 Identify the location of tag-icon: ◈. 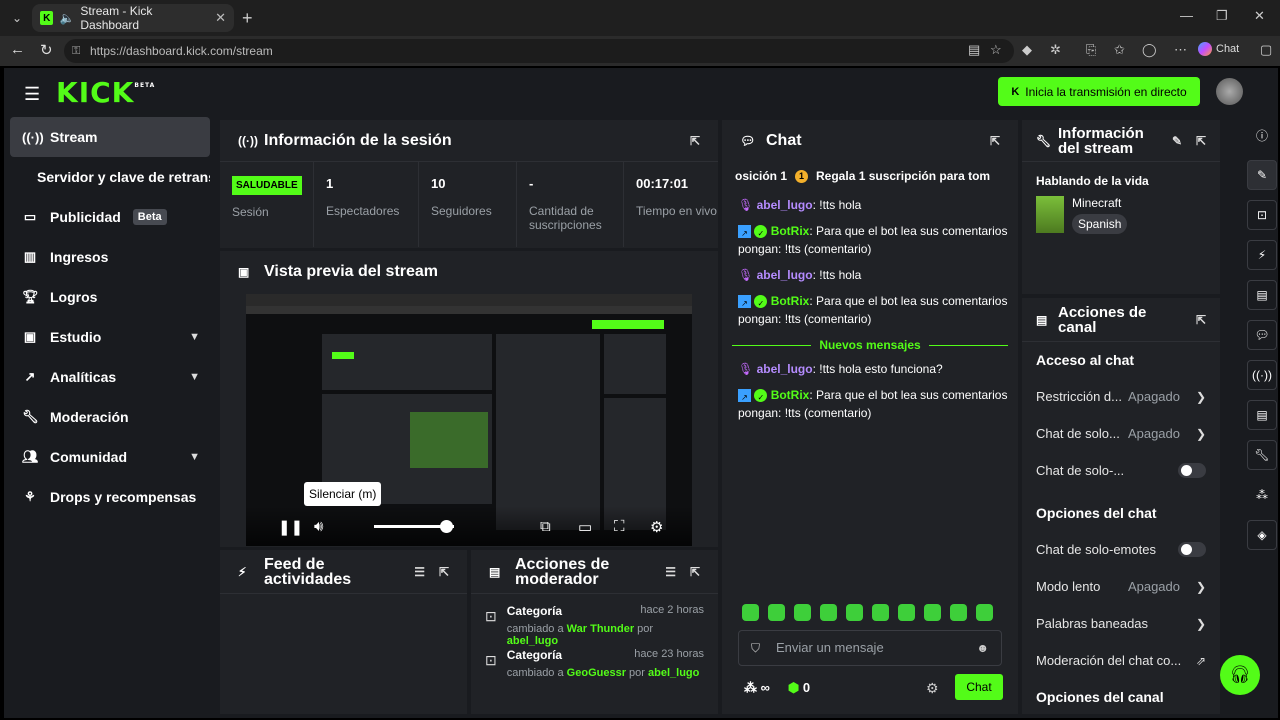
(1262, 535).